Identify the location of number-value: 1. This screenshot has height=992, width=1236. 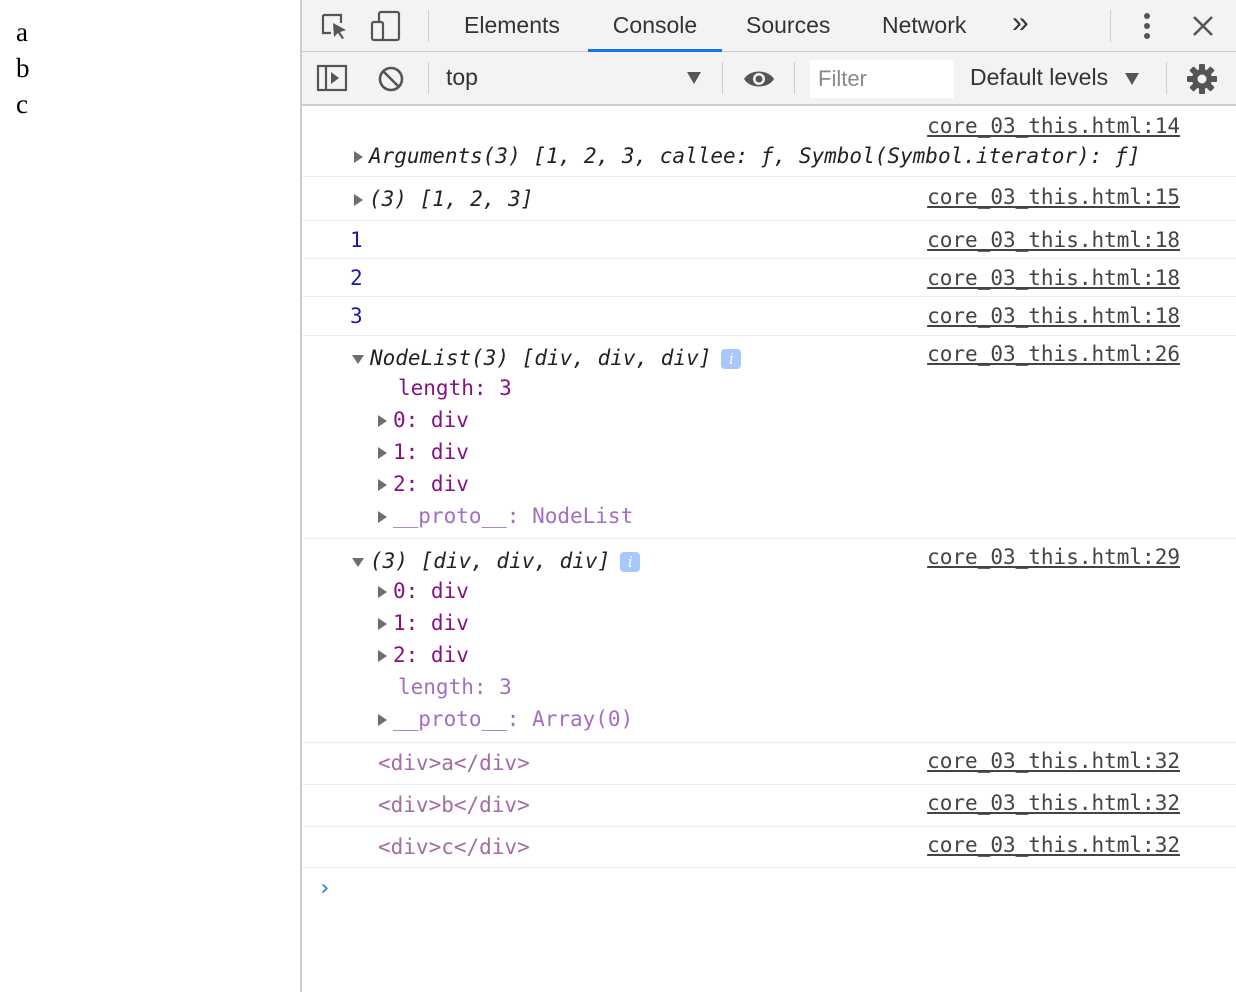
(356, 240).